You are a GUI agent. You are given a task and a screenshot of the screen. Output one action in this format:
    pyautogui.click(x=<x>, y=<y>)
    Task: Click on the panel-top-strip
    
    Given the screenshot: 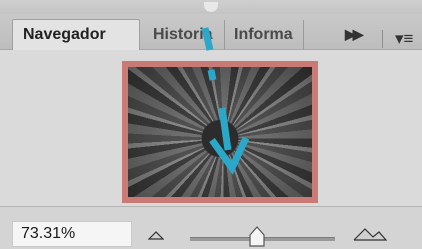 What is the action you would take?
    pyautogui.click(x=211, y=7)
    